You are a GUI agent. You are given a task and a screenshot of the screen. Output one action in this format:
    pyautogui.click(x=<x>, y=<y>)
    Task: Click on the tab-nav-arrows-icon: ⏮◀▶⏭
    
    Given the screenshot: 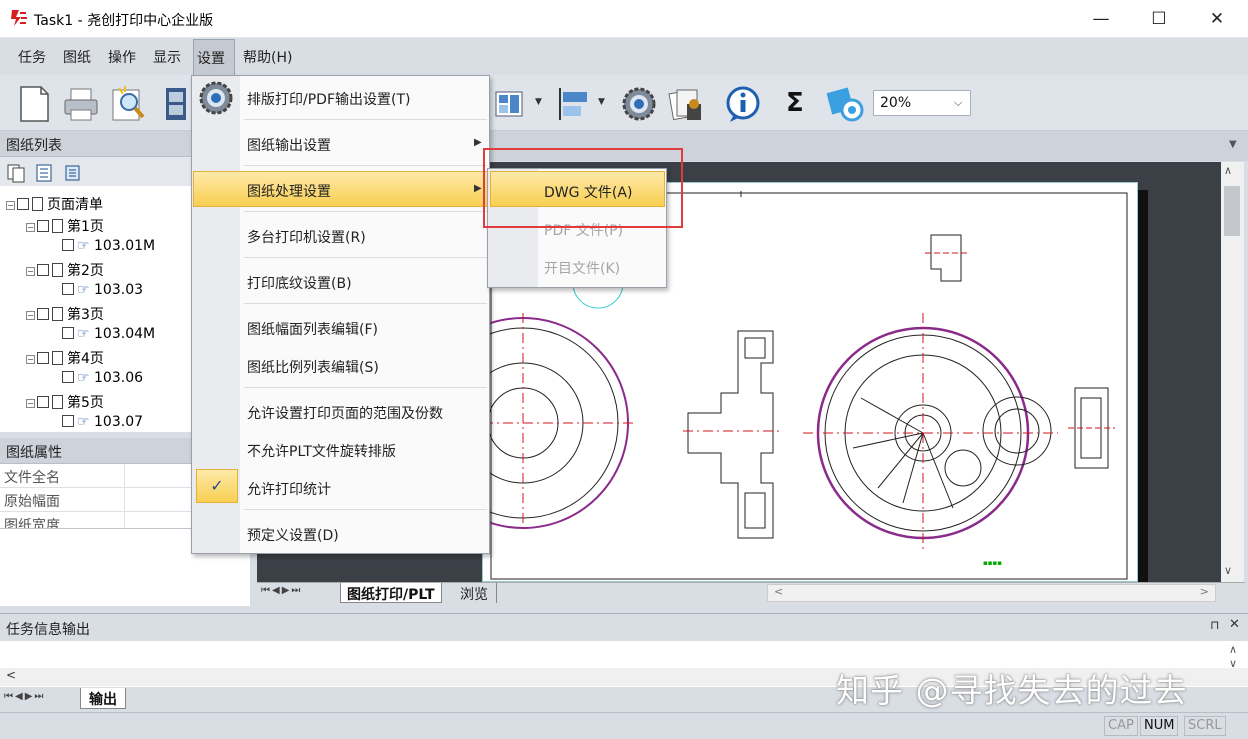 What is the action you would take?
    pyautogui.click(x=281, y=590)
    